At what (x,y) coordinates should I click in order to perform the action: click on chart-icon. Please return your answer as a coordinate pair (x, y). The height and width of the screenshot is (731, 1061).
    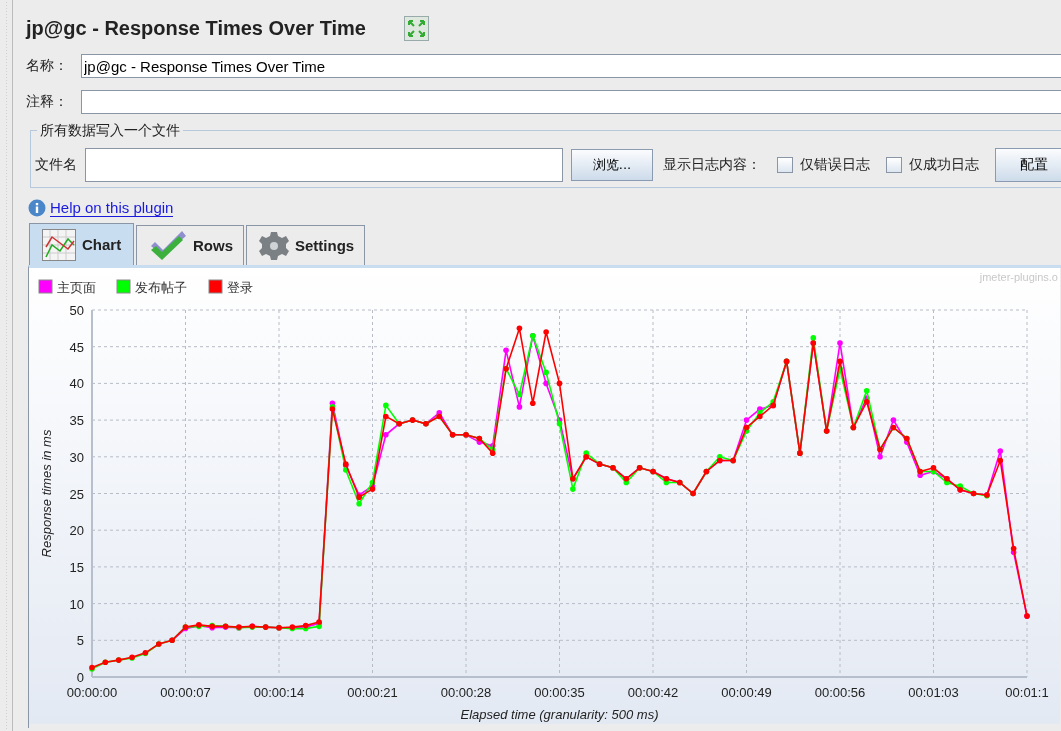
    Looking at the image, I should click on (59, 244).